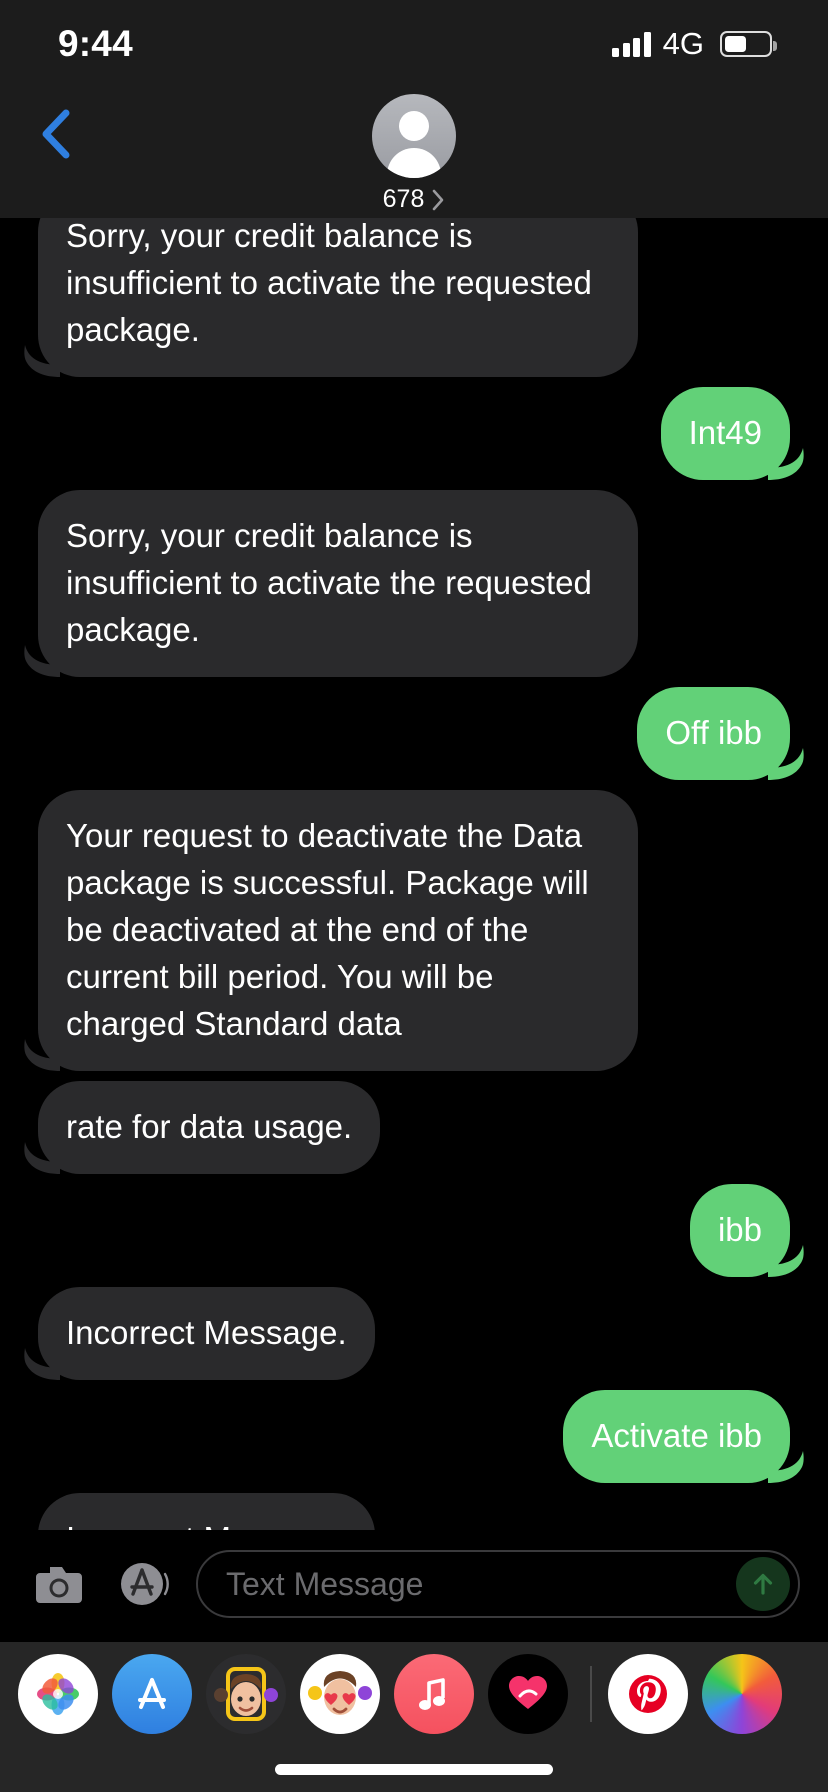 This screenshot has height=1792, width=828. Describe the element at coordinates (202, 1127) in the screenshot. I see `received-message-bubble: rate for data usage.` at that location.